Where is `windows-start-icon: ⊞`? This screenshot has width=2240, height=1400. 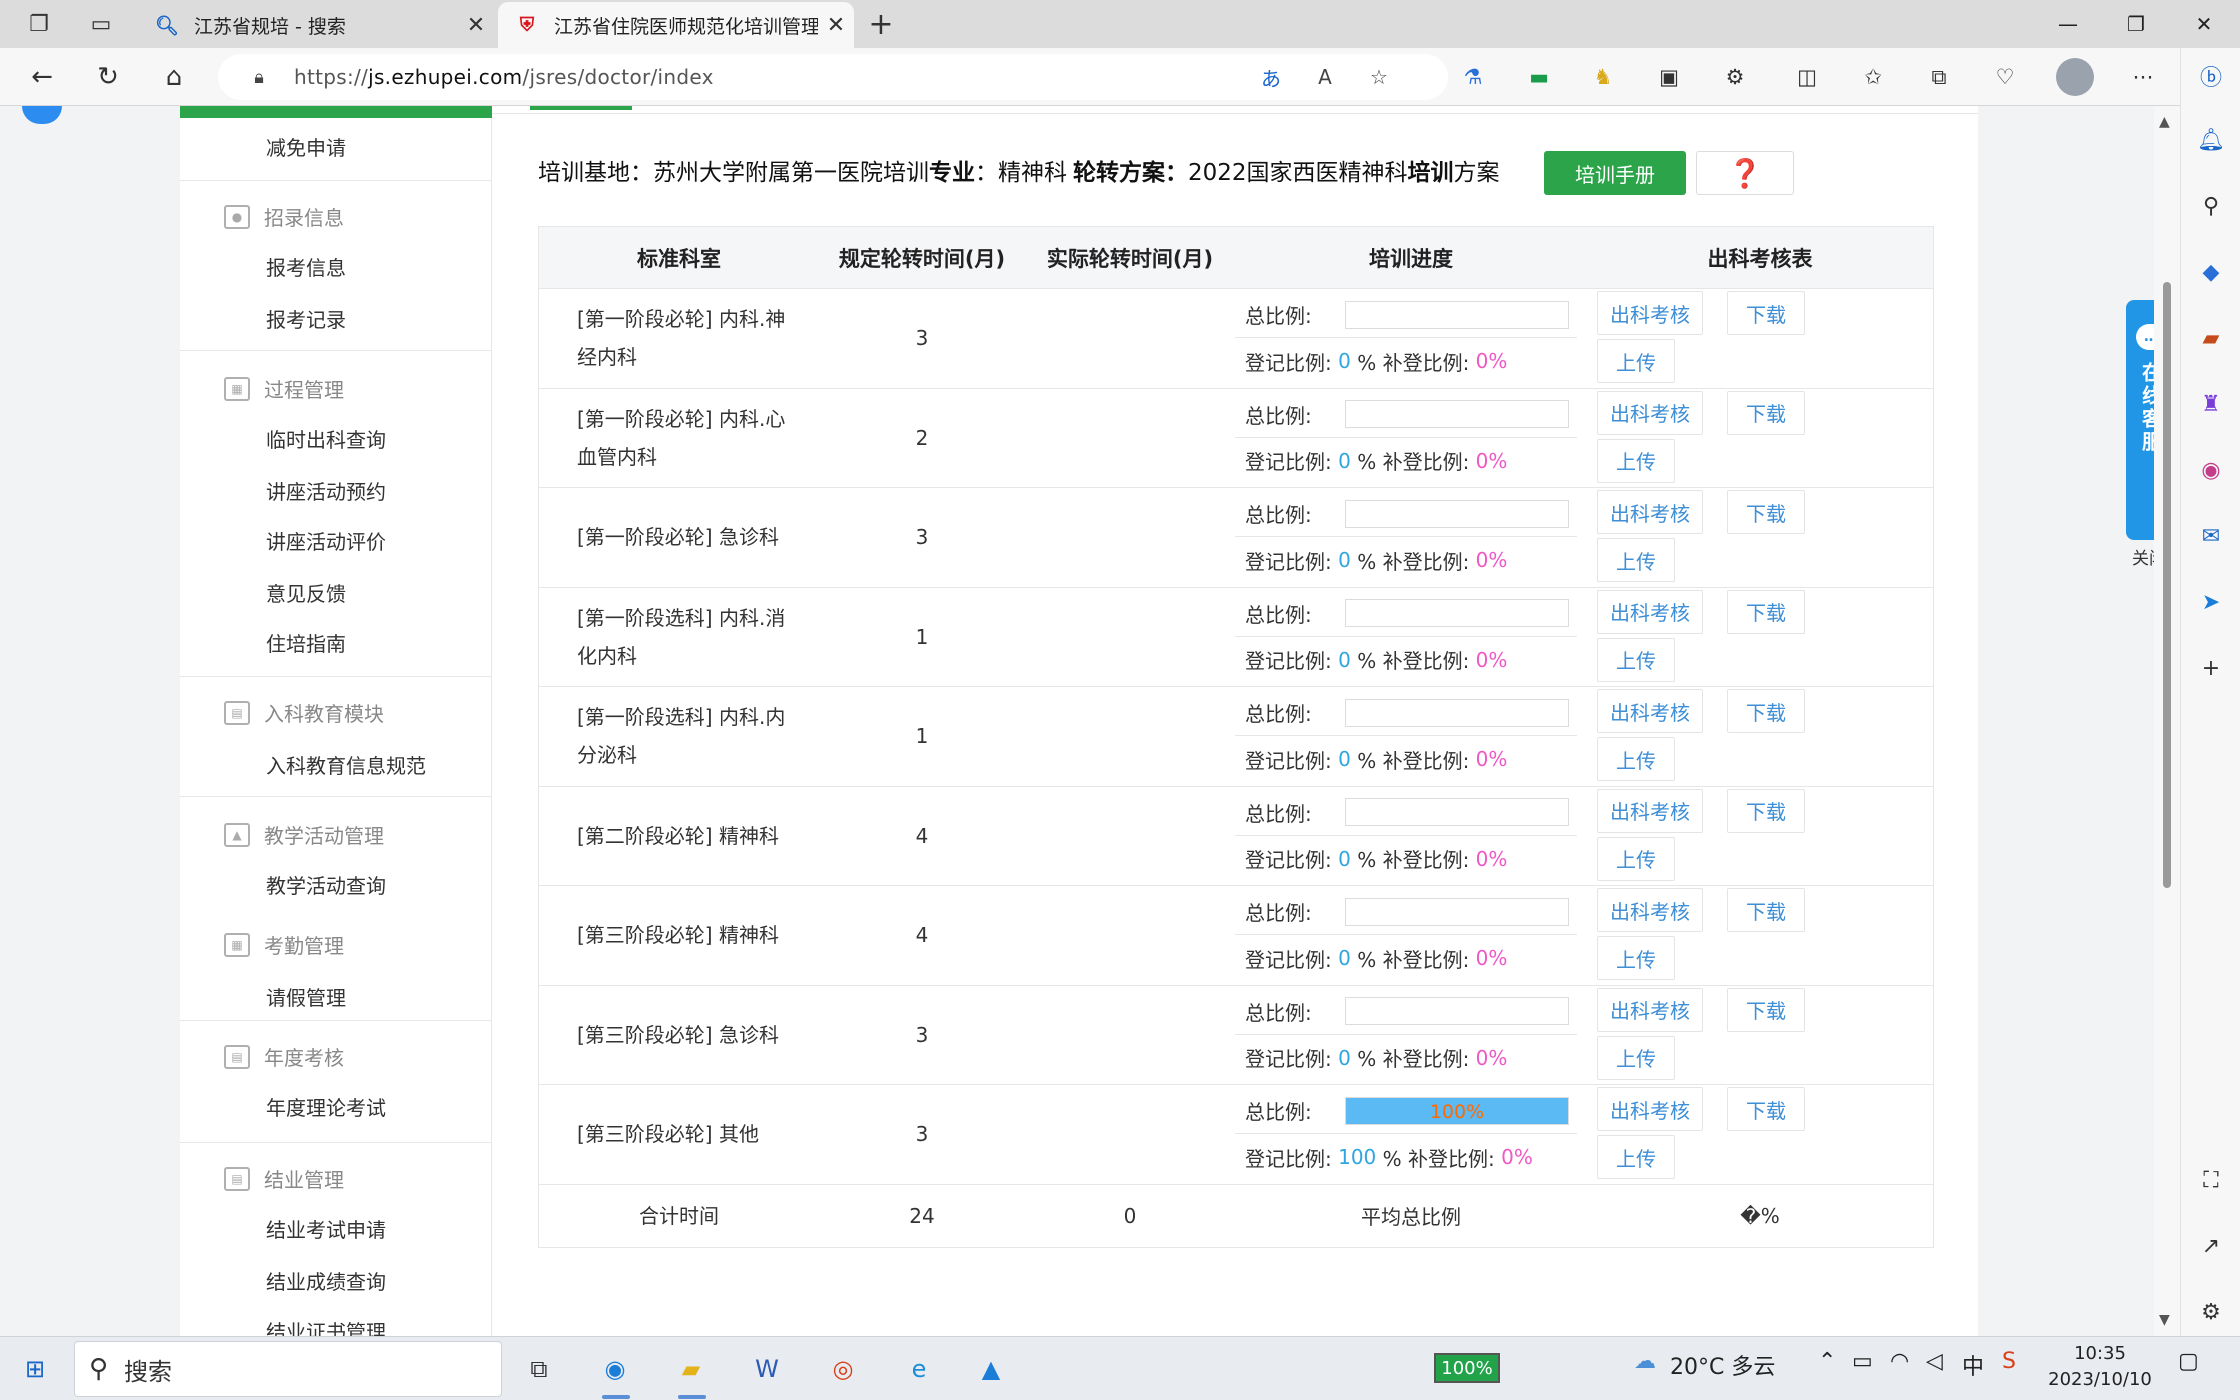 windows-start-icon: ⊞ is located at coordinates (35, 1369).